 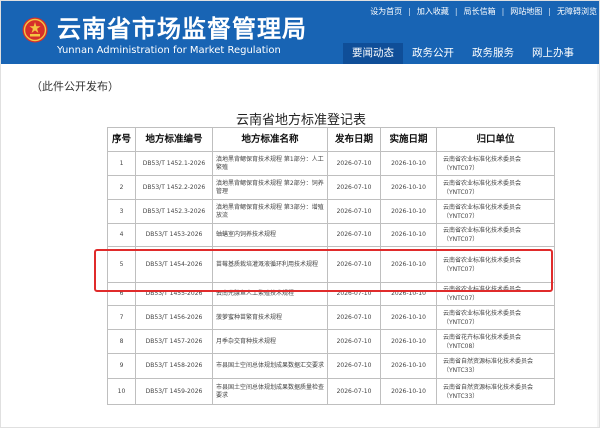 I want to click on table-header-row: 序号 地方标准编号 地方标准名称 发布日期 实施日期 归口单位, so click(x=331, y=139).